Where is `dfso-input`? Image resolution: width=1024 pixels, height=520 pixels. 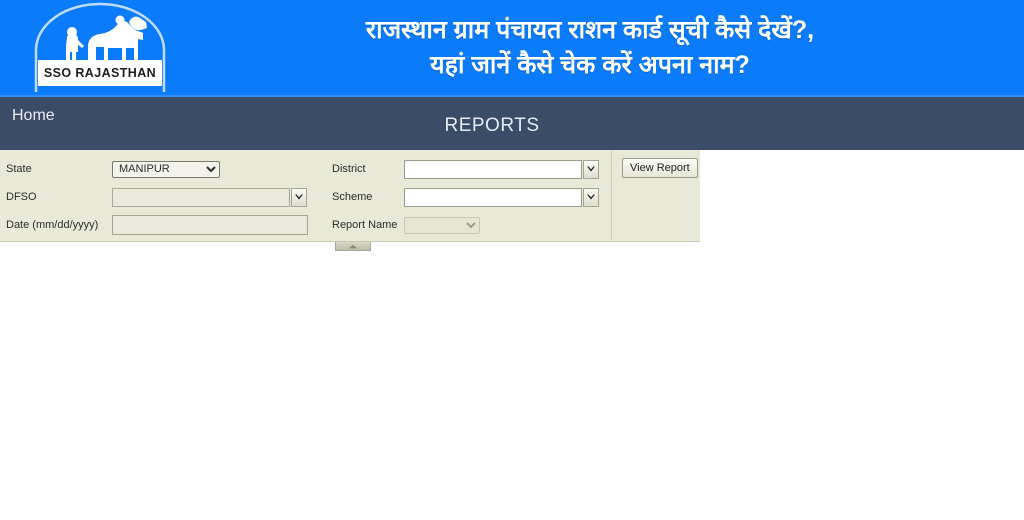 dfso-input is located at coordinates (201, 197).